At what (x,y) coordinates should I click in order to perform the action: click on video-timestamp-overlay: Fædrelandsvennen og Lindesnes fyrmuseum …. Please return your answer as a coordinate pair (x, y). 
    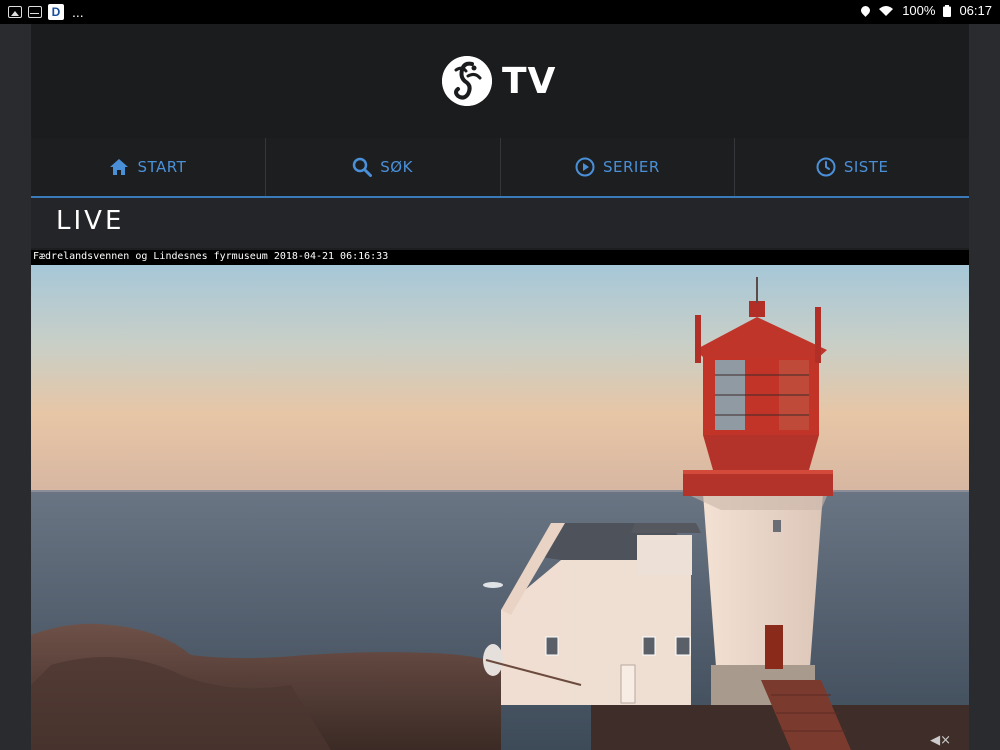
    Looking at the image, I should click on (500, 257).